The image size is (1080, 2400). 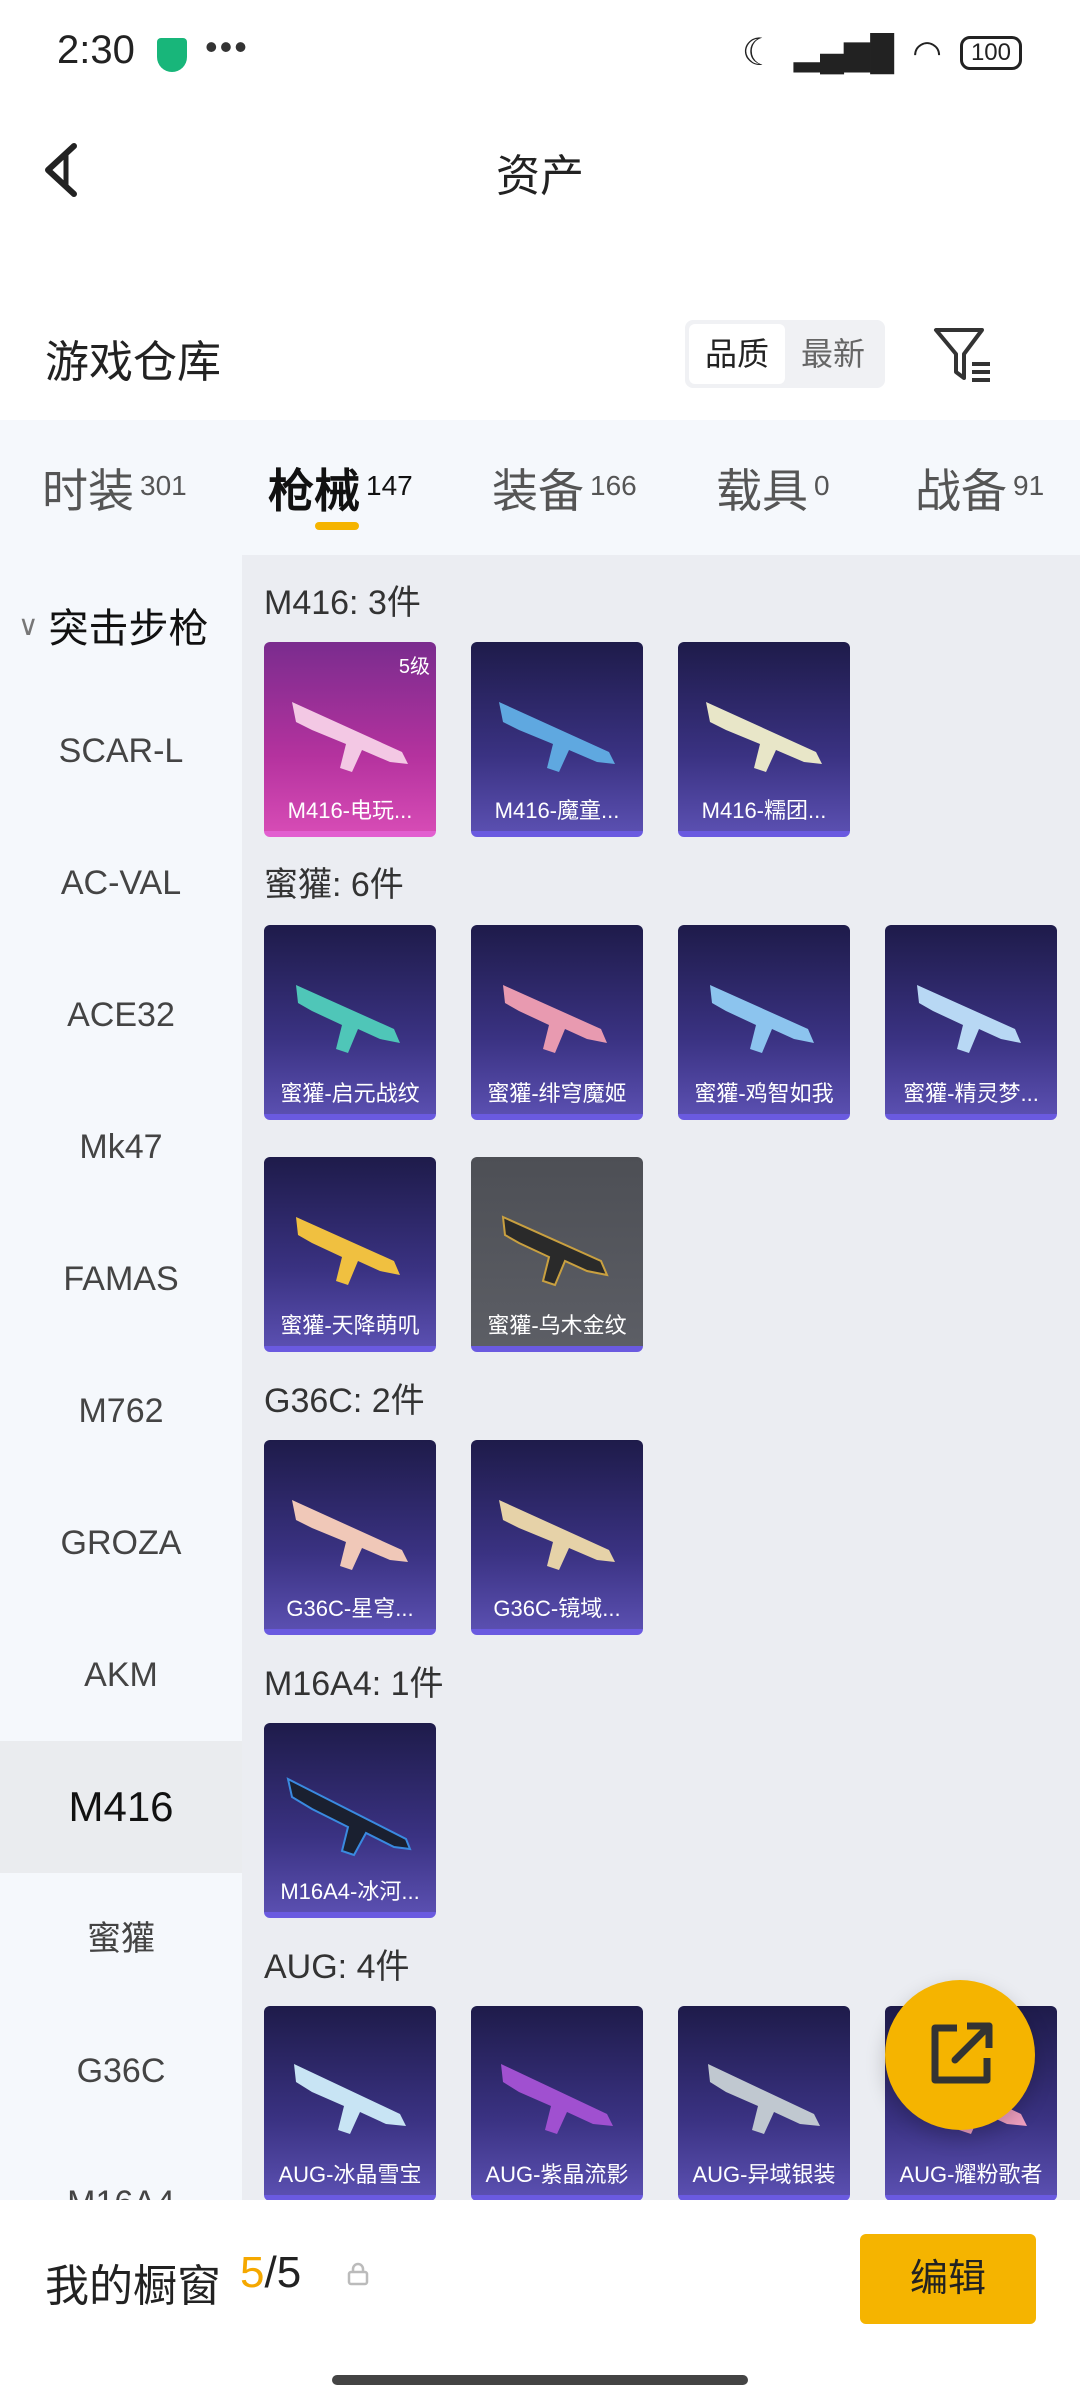 I want to click on weapon-card: AUG-异域银装, so click(x=764, y=2103).